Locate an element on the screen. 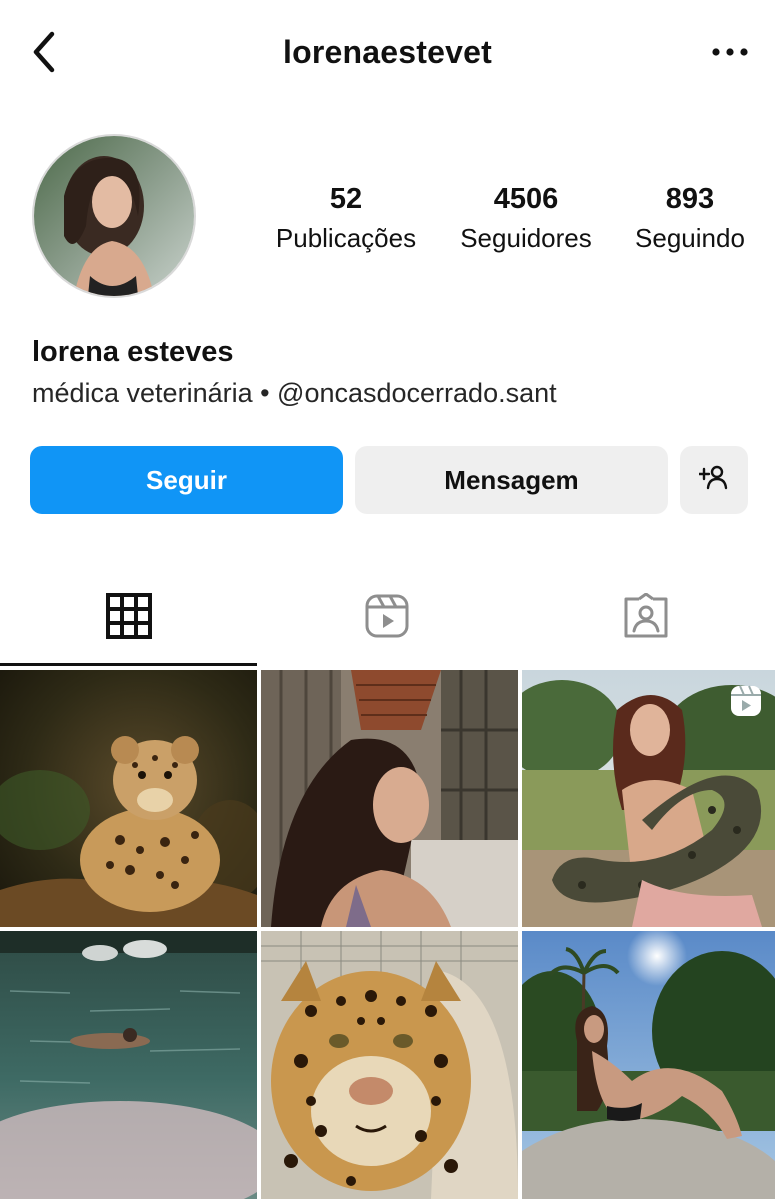 Image resolution: width=775 pixels, height=1199 pixels. tab-grid is located at coordinates (129, 618).